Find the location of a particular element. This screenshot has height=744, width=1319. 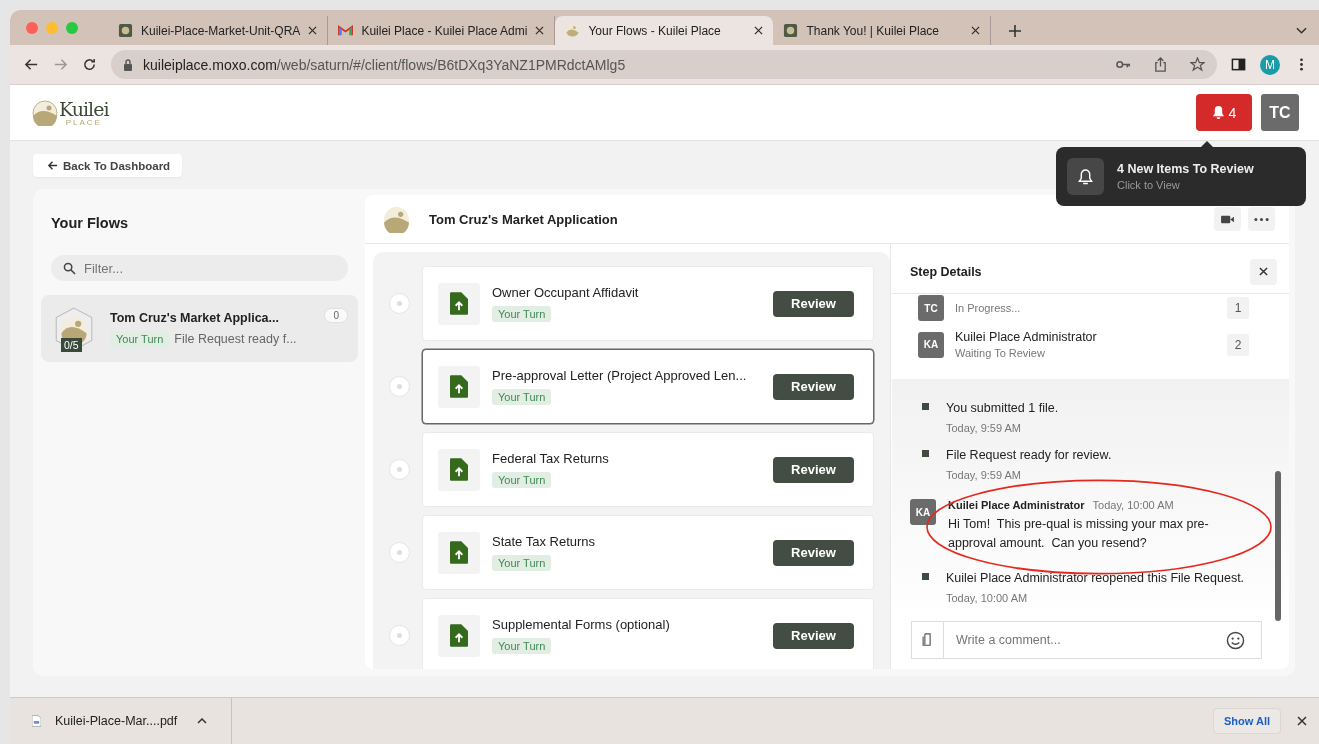

lock-icon is located at coordinates (128, 64).